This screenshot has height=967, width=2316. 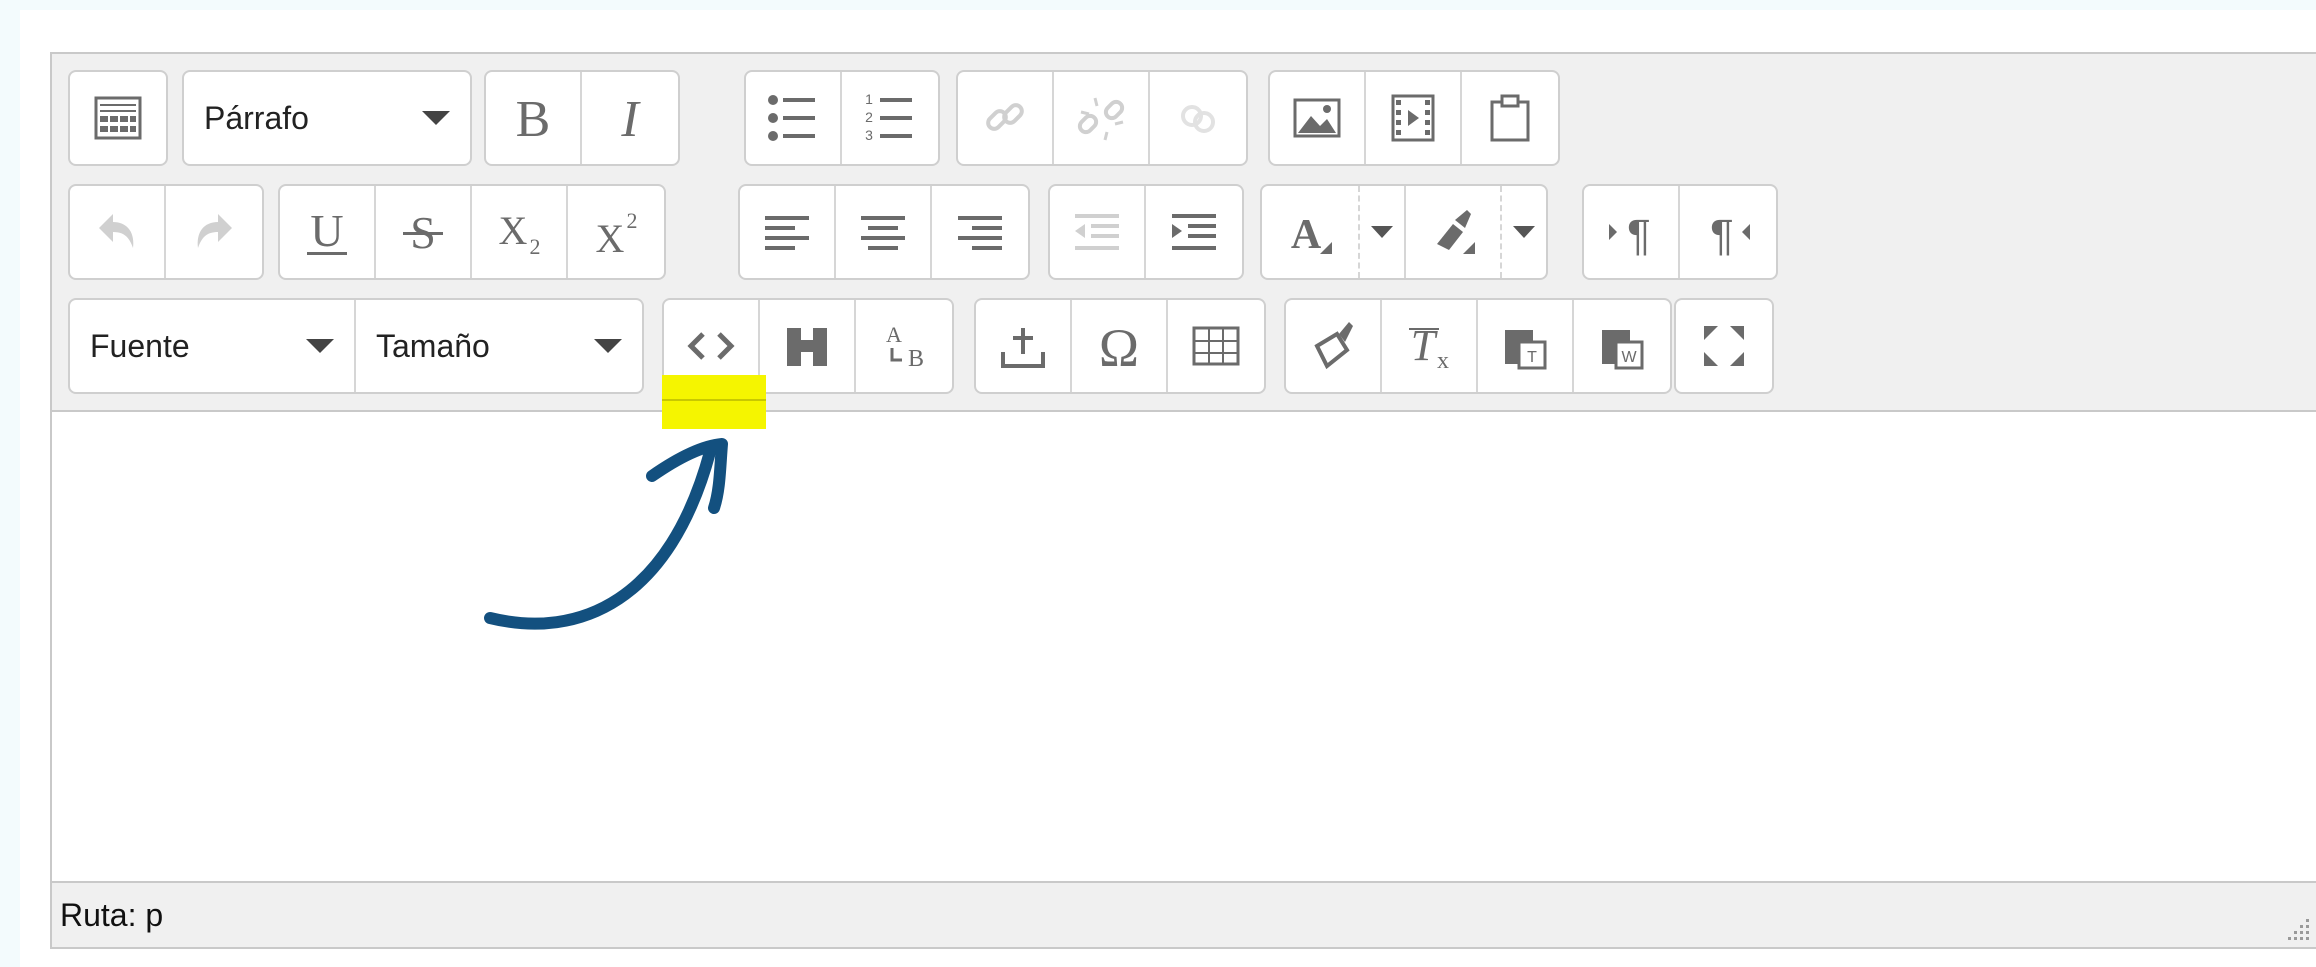 I want to click on paste-icon, so click(x=1510, y=118).